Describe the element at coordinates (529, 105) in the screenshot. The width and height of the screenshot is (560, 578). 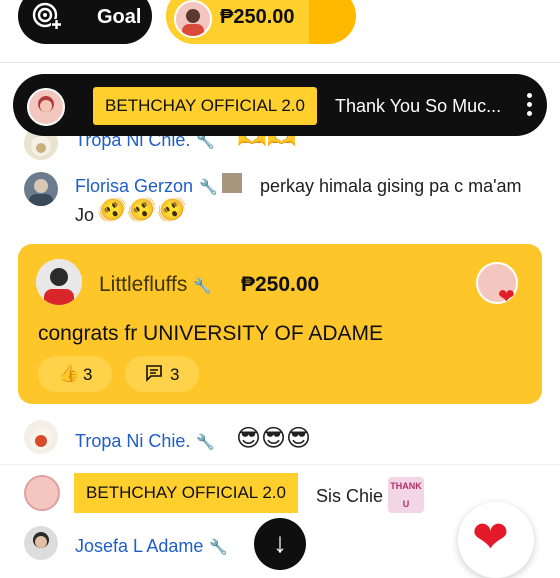
I see `more-vertical-icon` at that location.